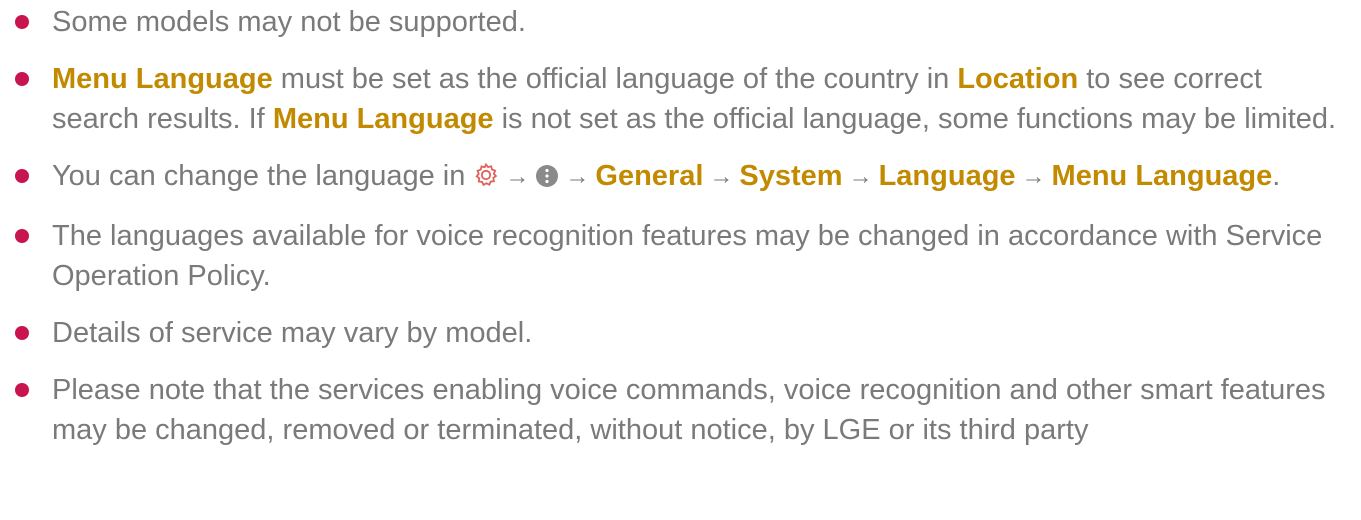 This screenshot has height=520, width=1361. Describe the element at coordinates (680, 333) in the screenshot. I see `note-item: Details of service may vary by model.` at that location.